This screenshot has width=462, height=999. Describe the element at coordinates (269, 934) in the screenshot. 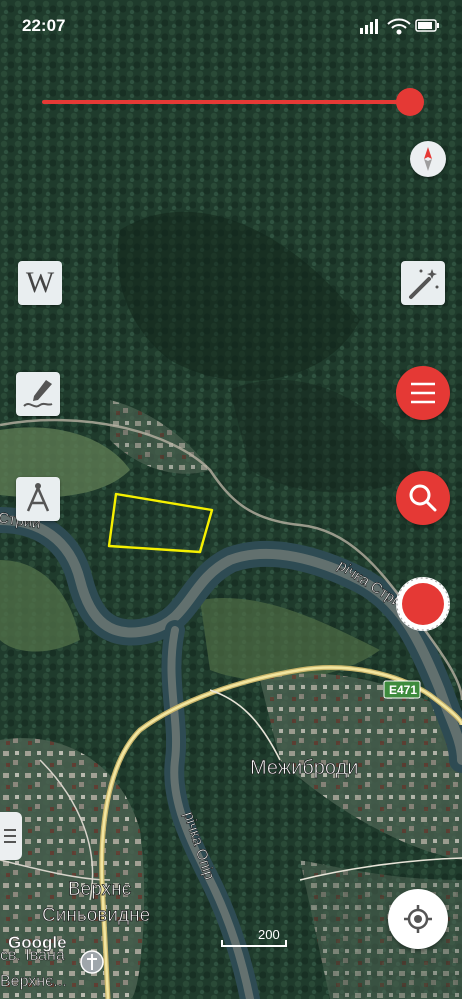

I see `scale-value: 200` at that location.